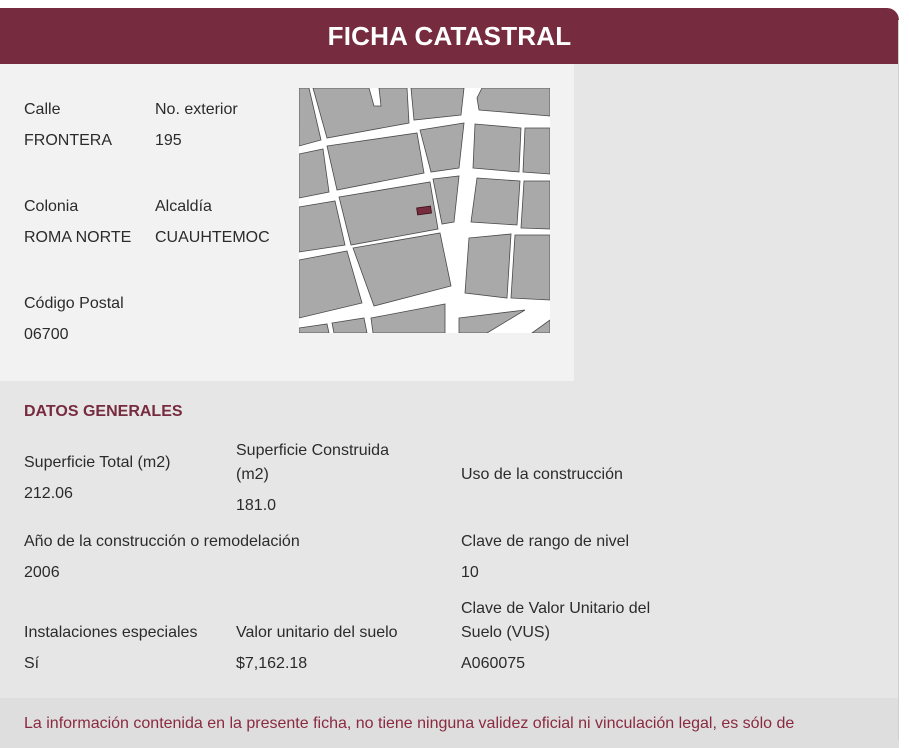 This screenshot has width=909, height=748. Describe the element at coordinates (68, 140) in the screenshot. I see `calle-value: FRONTERA` at that location.